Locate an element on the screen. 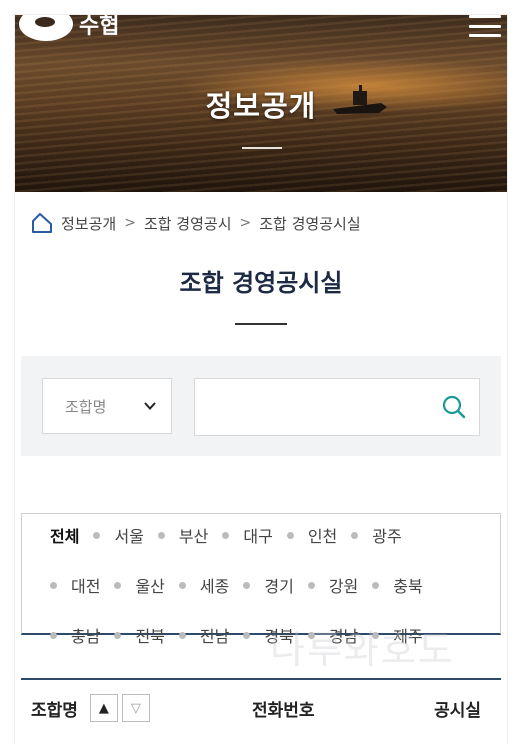 The image size is (522, 744). search-input is located at coordinates (337, 407).